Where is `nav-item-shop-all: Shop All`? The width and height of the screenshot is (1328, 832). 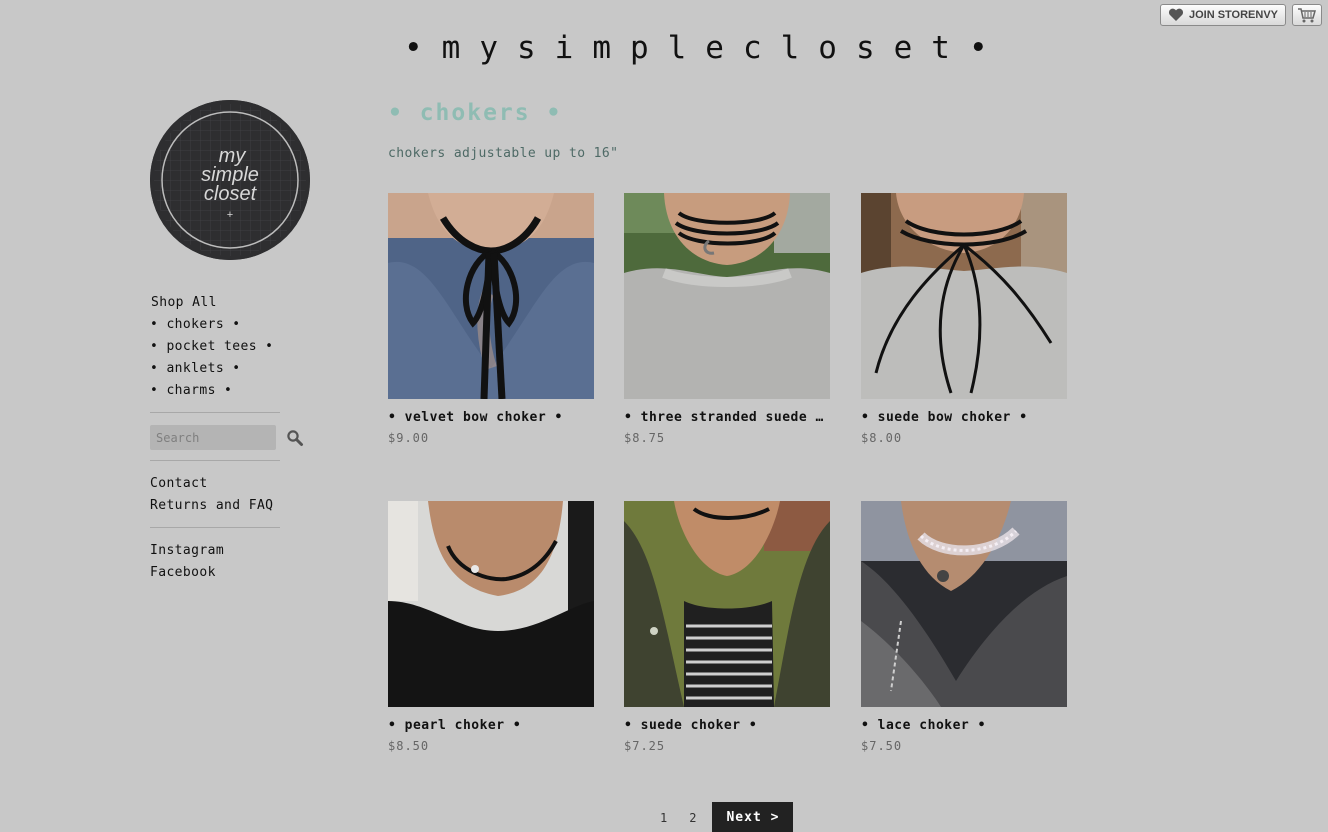
nav-item-shop-all: Shop All is located at coordinates (235, 303).